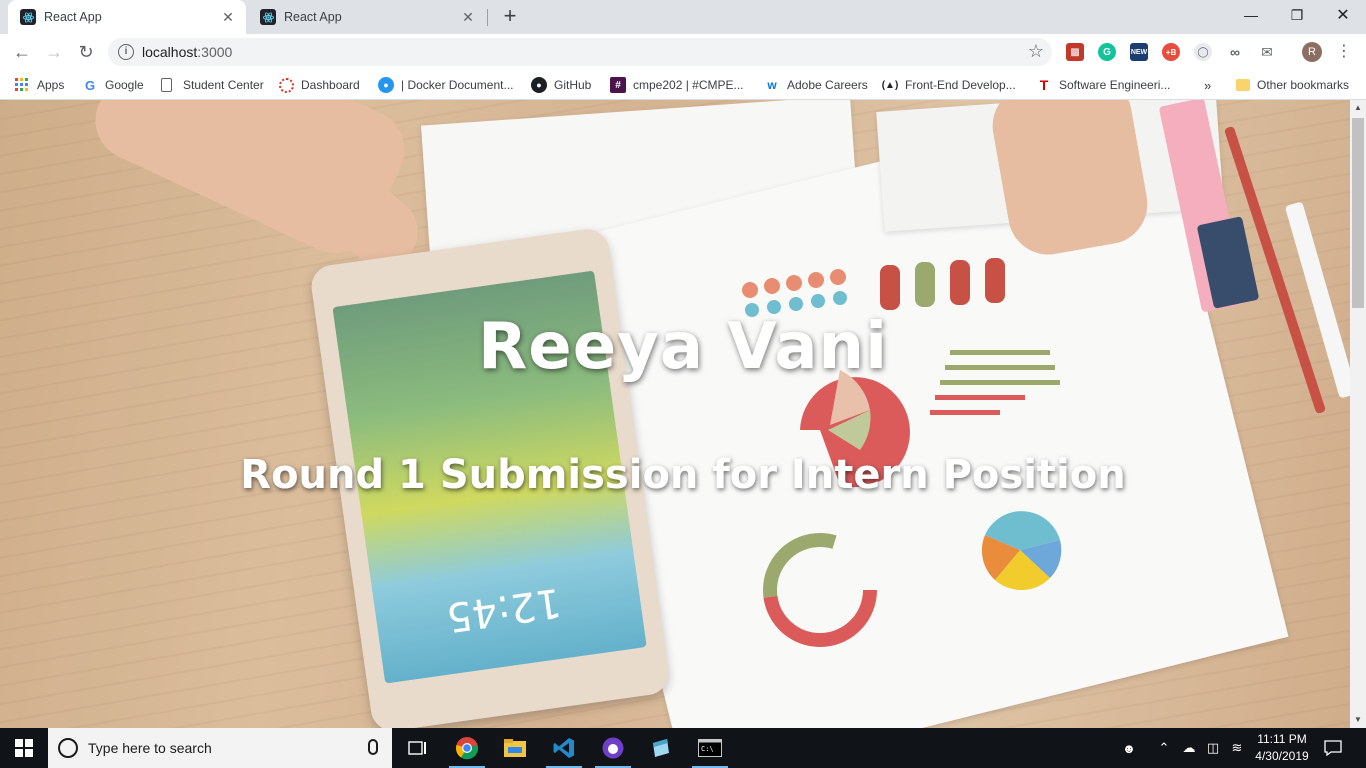  What do you see at coordinates (683, 347) in the screenshot?
I see `hero-title: Reeya Vani` at bounding box center [683, 347].